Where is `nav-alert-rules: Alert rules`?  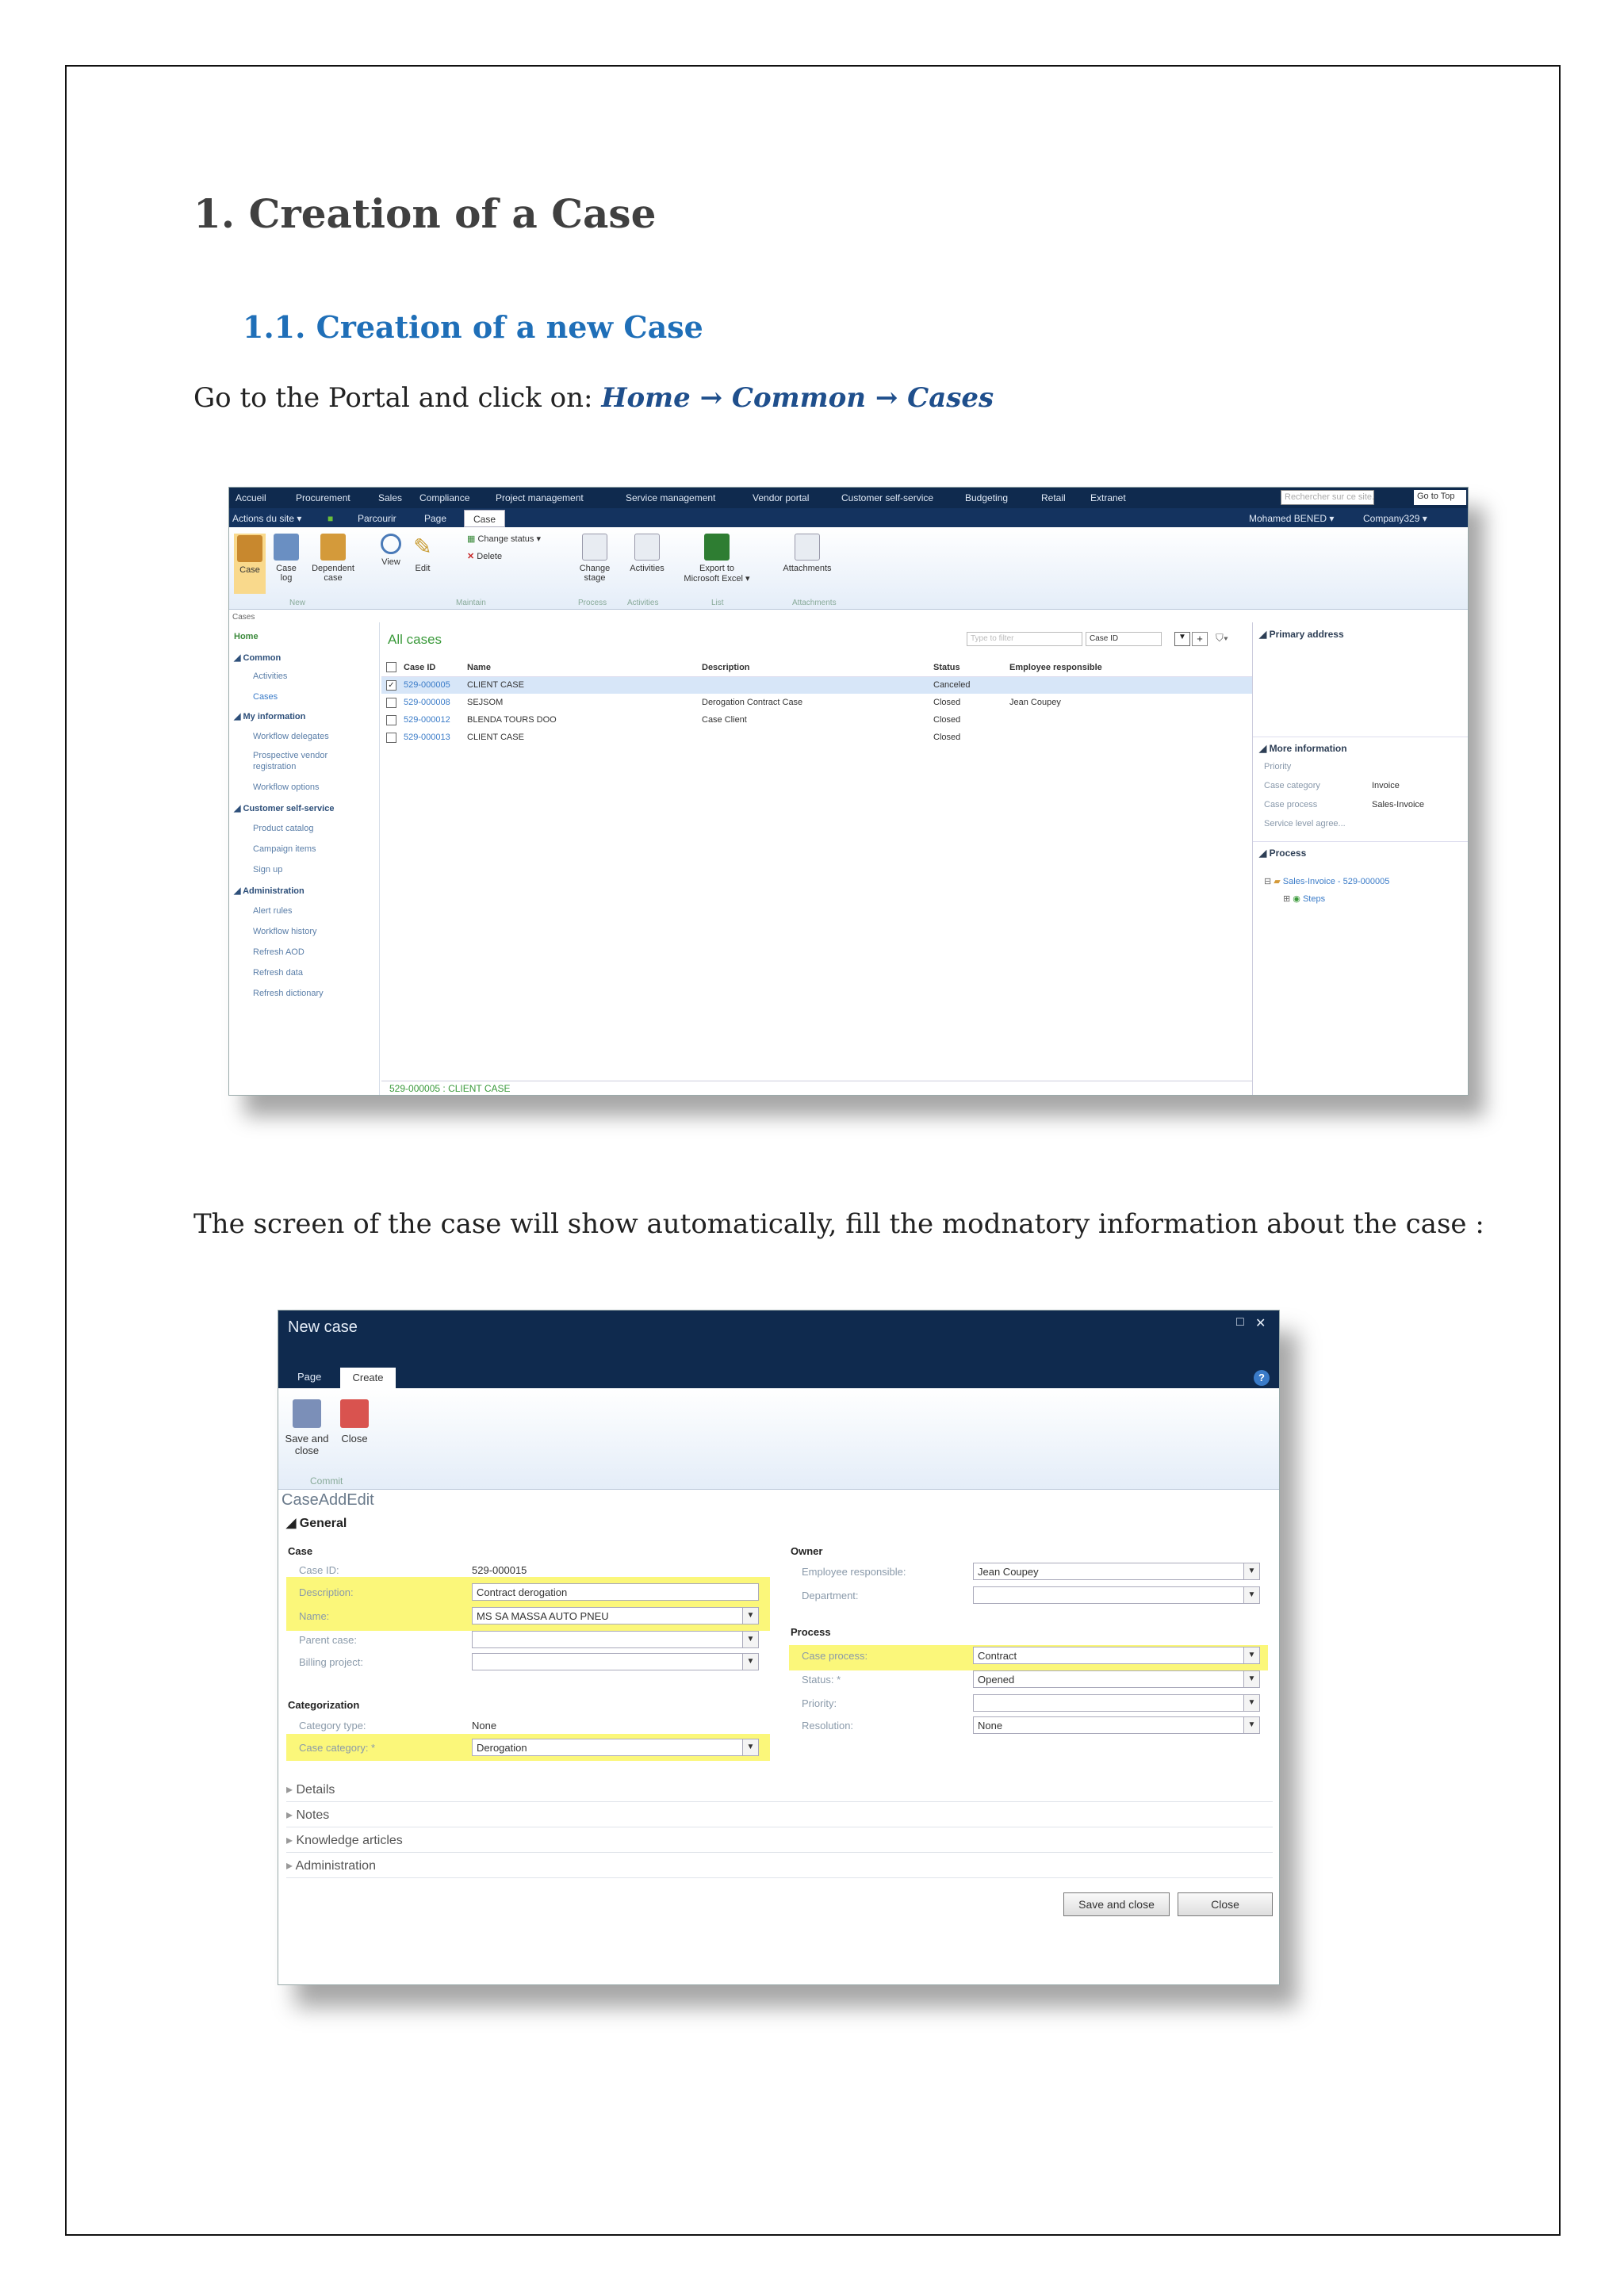
nav-alert-rules: Alert rules is located at coordinates (273, 911).